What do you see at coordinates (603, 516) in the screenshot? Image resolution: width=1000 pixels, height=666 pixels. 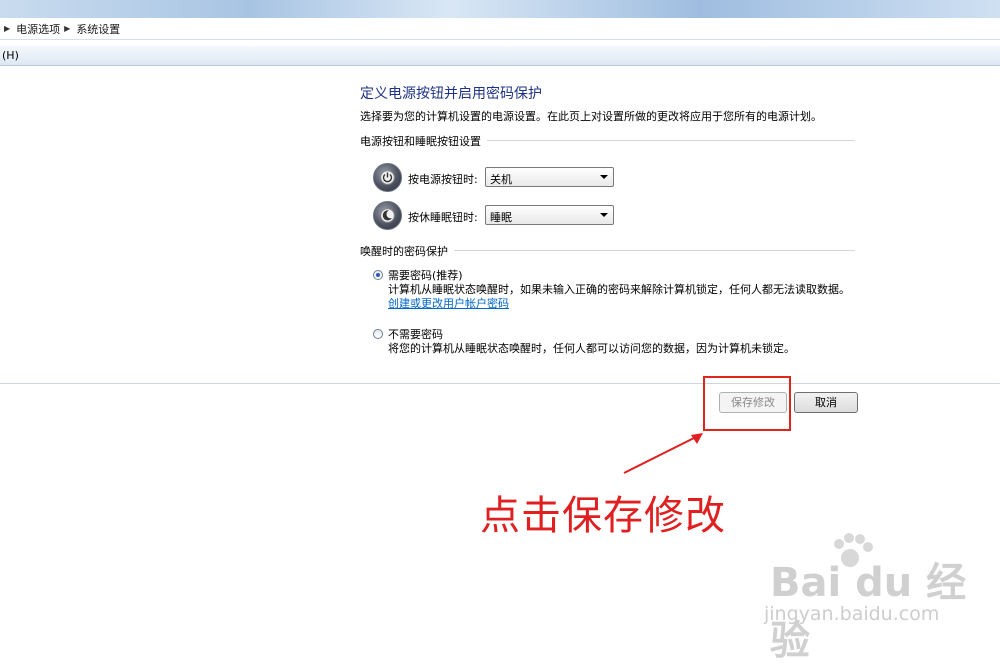 I see `annotation-text: 点击保存修改` at bounding box center [603, 516].